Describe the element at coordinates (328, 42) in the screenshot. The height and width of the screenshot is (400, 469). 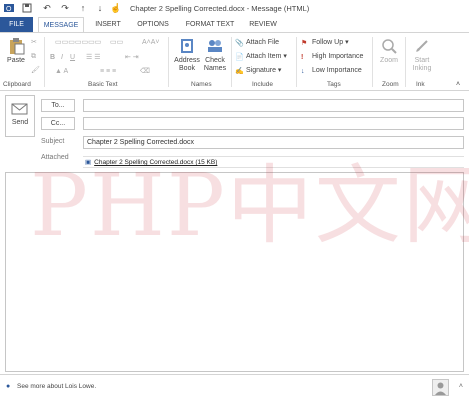
I see `follow-up-label: Follow Up` at that location.